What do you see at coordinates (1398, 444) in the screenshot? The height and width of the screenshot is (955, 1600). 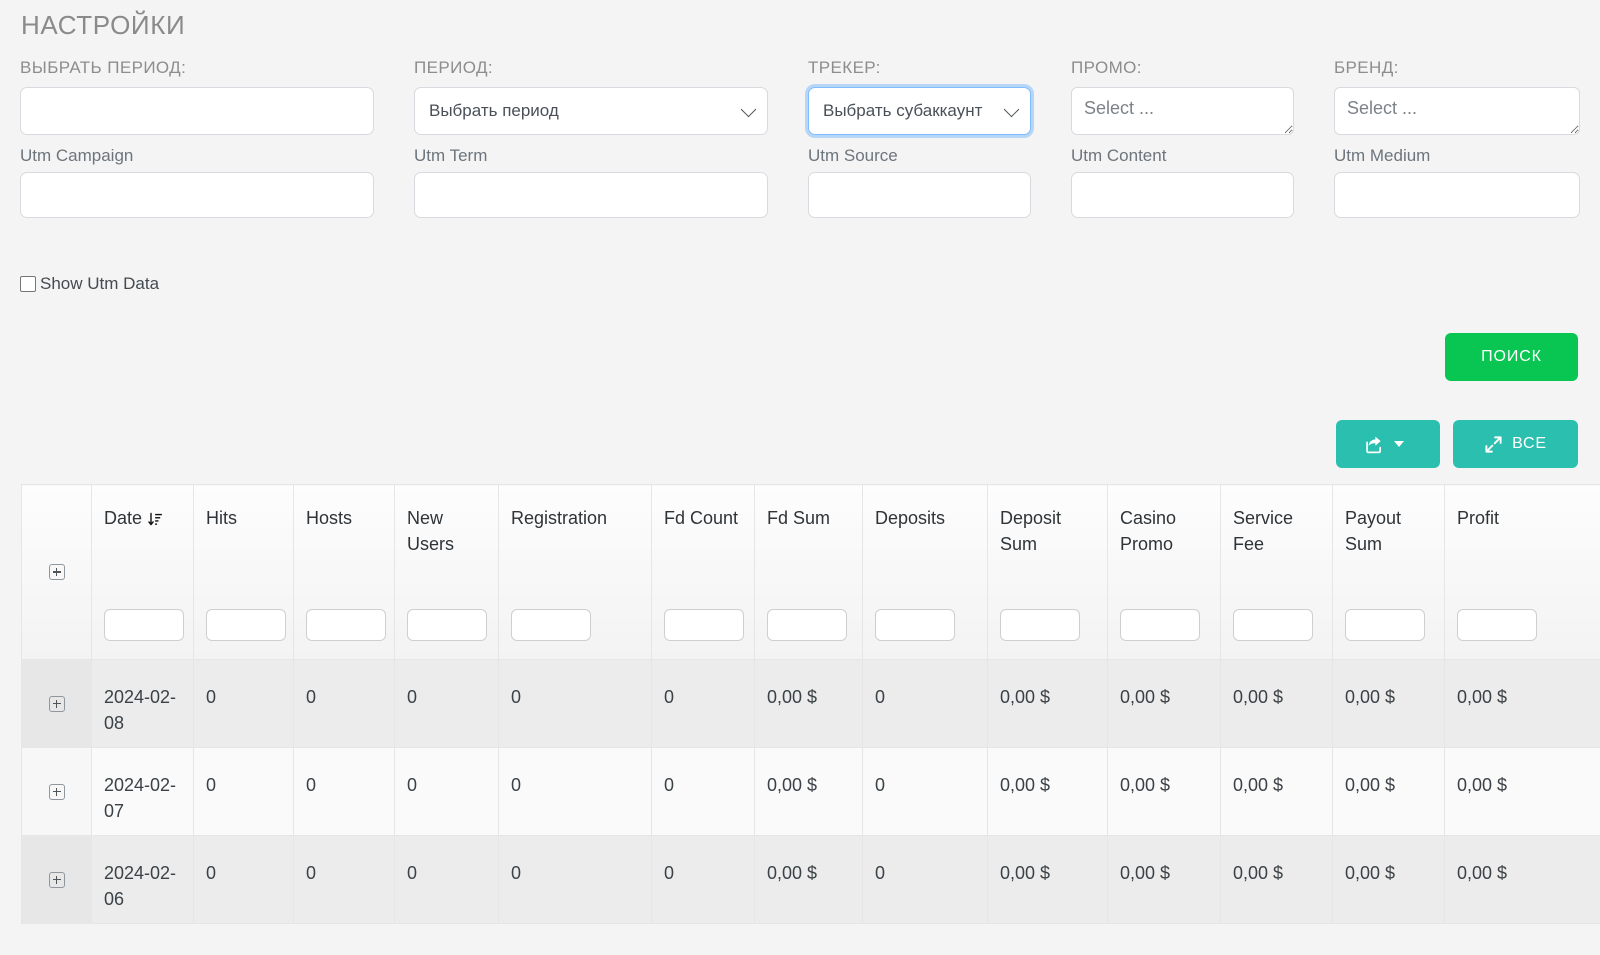 I see `chevron-down-icon` at bounding box center [1398, 444].